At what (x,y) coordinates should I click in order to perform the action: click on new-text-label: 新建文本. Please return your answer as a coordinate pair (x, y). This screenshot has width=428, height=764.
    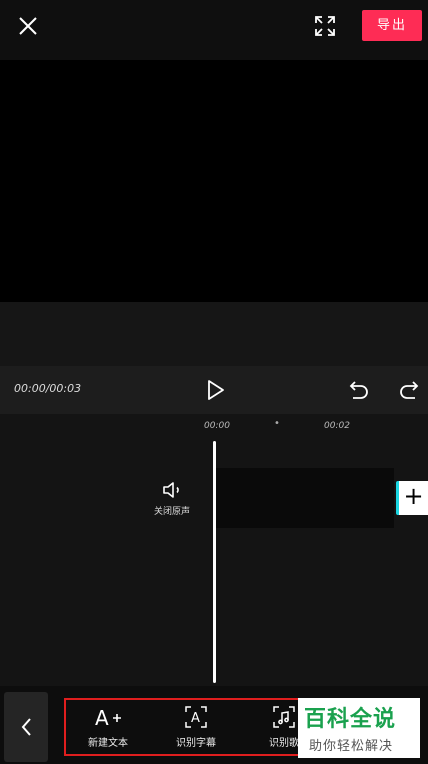
    Looking at the image, I should click on (108, 743).